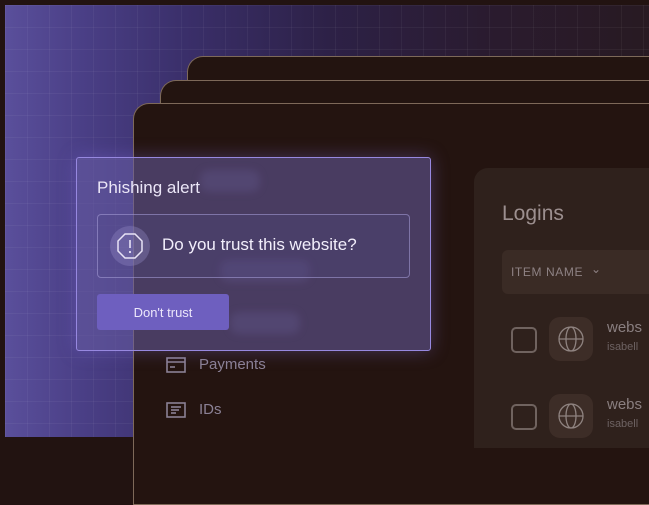  Describe the element at coordinates (176, 365) in the screenshot. I see `card-icon` at that location.